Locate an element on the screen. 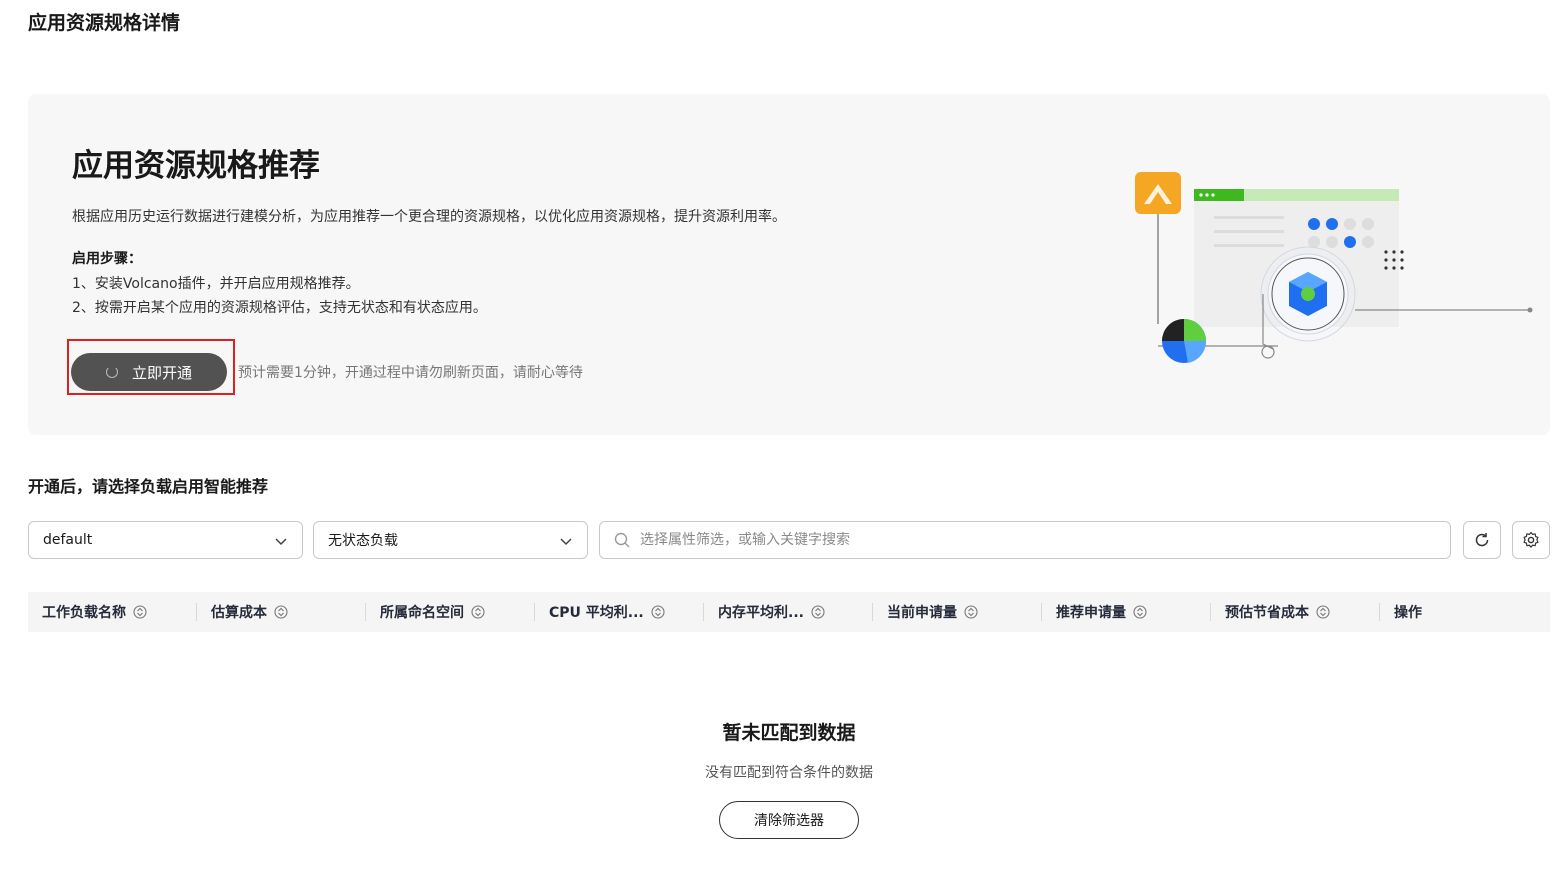 The width and height of the screenshot is (1561, 870). workload-type-select-value: 无状态负载 is located at coordinates (363, 541).